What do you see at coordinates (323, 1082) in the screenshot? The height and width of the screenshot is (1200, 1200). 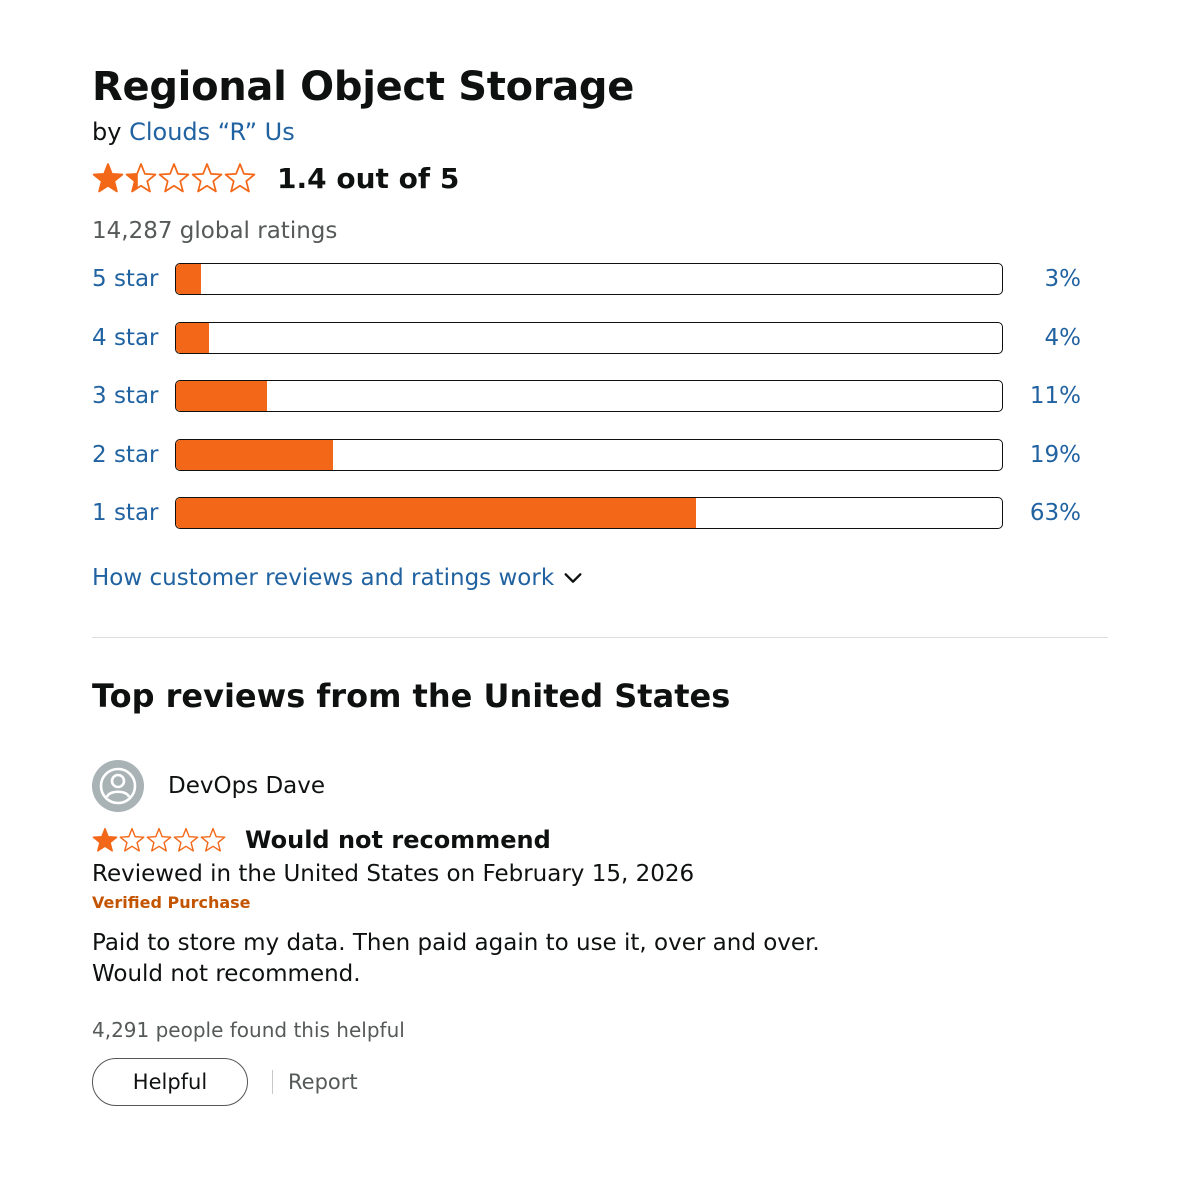 I see `report-link: Report` at bounding box center [323, 1082].